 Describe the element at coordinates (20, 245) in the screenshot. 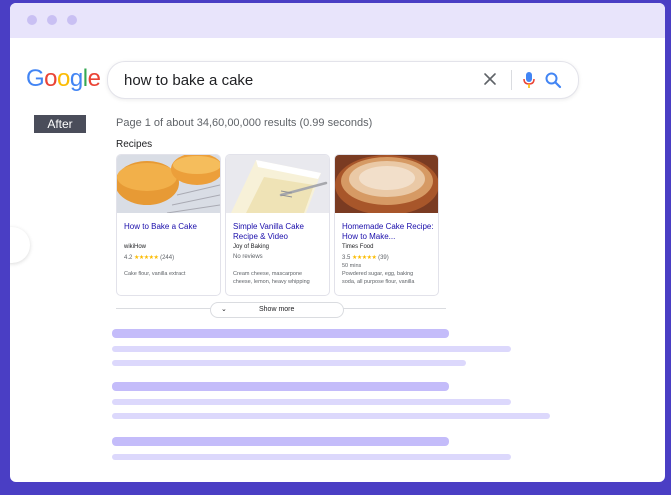

I see `comparison-slider-handle` at that location.